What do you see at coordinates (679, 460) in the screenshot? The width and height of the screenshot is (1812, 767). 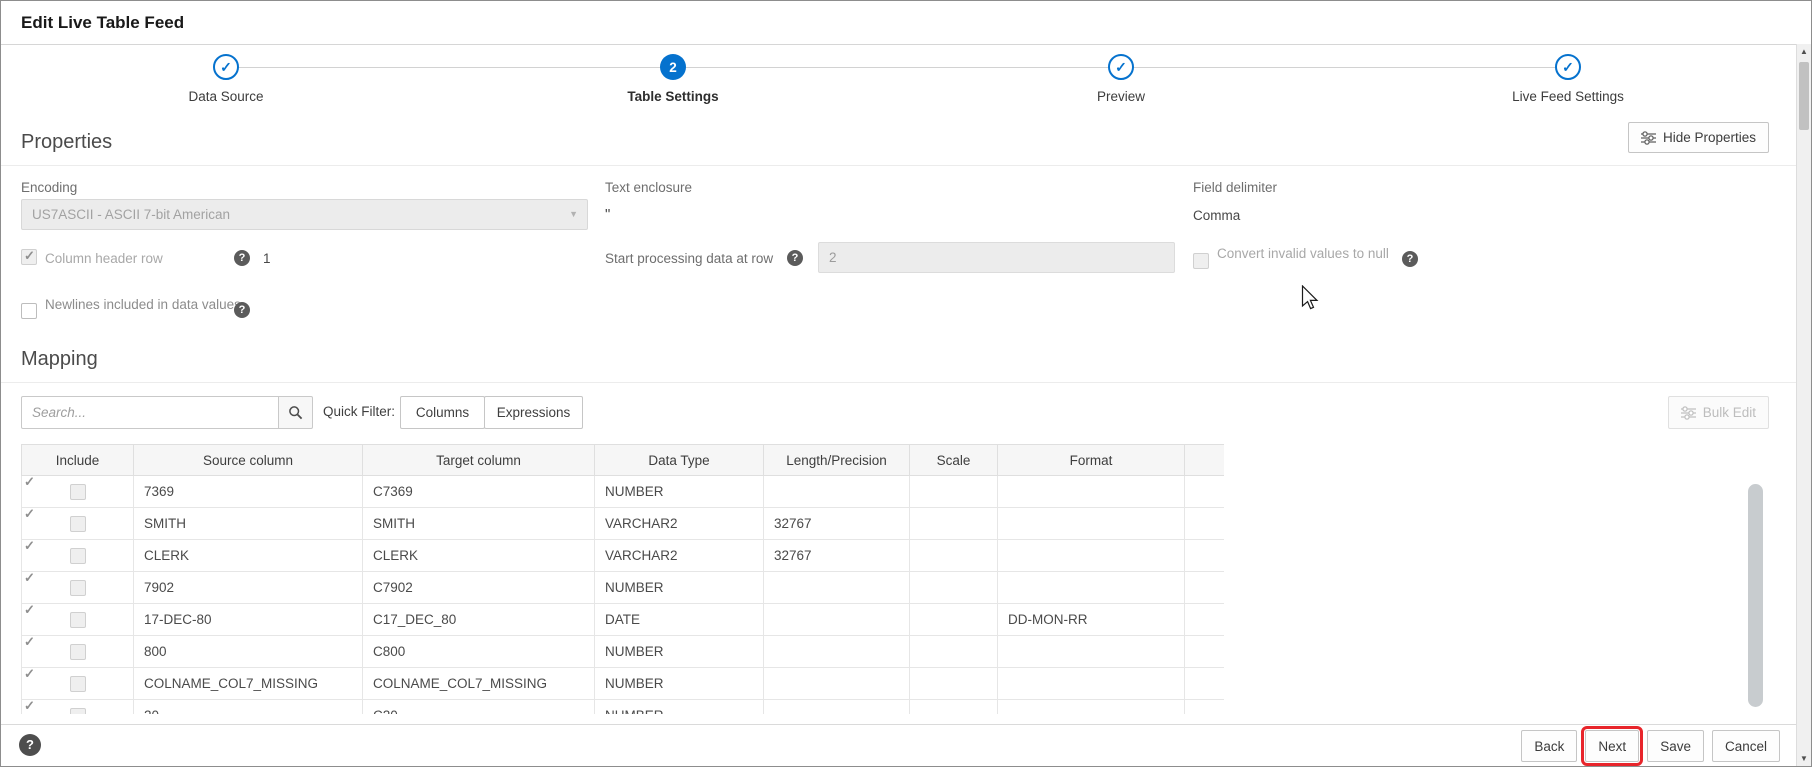 I see `column-header: Data Type` at bounding box center [679, 460].